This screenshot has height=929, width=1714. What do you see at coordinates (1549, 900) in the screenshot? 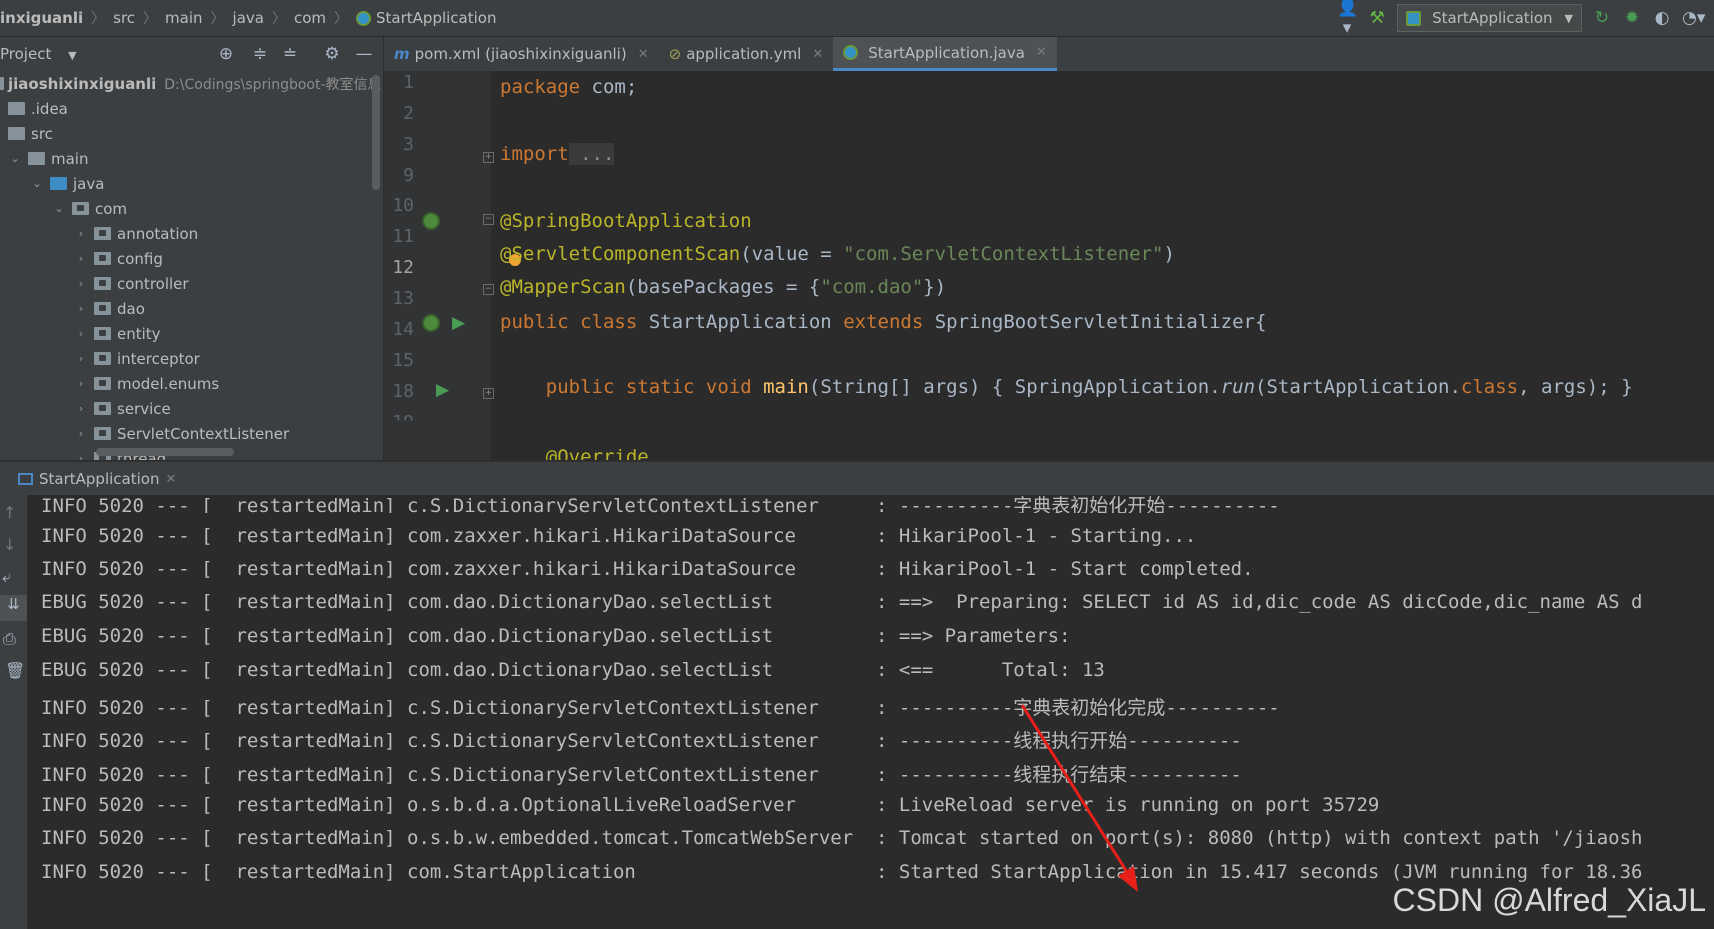
I see `watermark: CSDN @Alfred_XiaJL` at bounding box center [1549, 900].